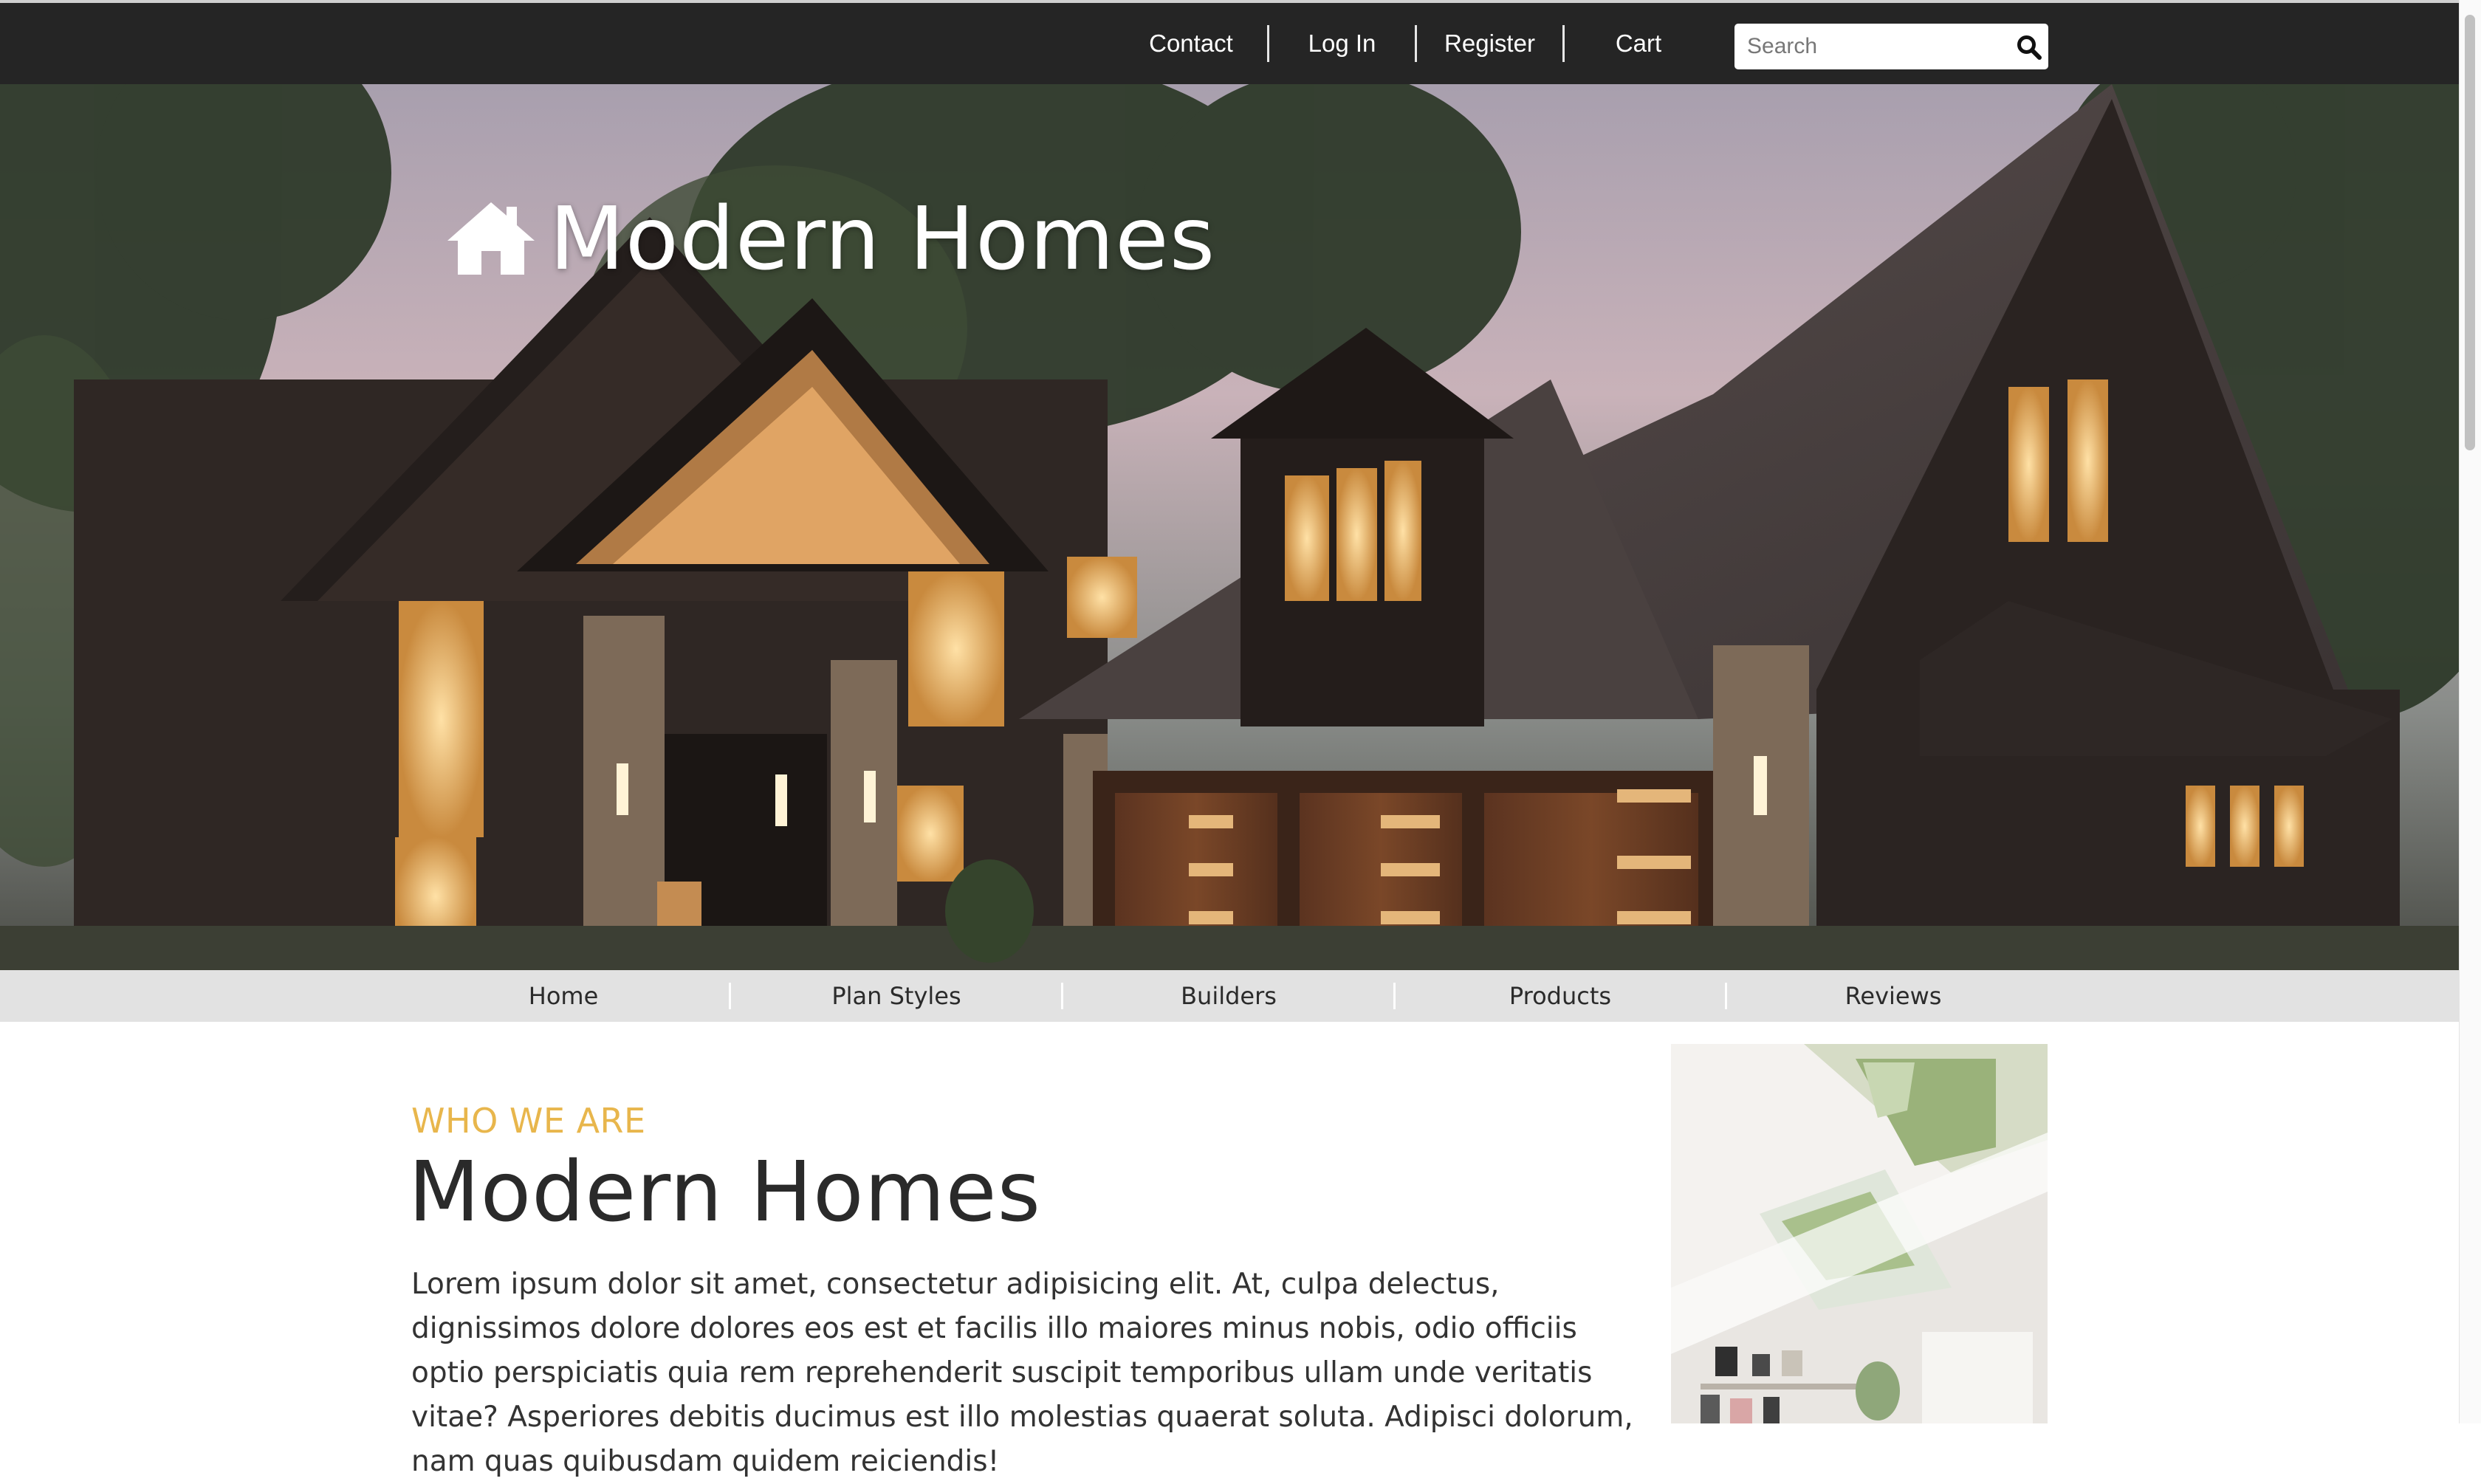 The image size is (2481, 1484). I want to click on contact-link: Contact, so click(1191, 44).